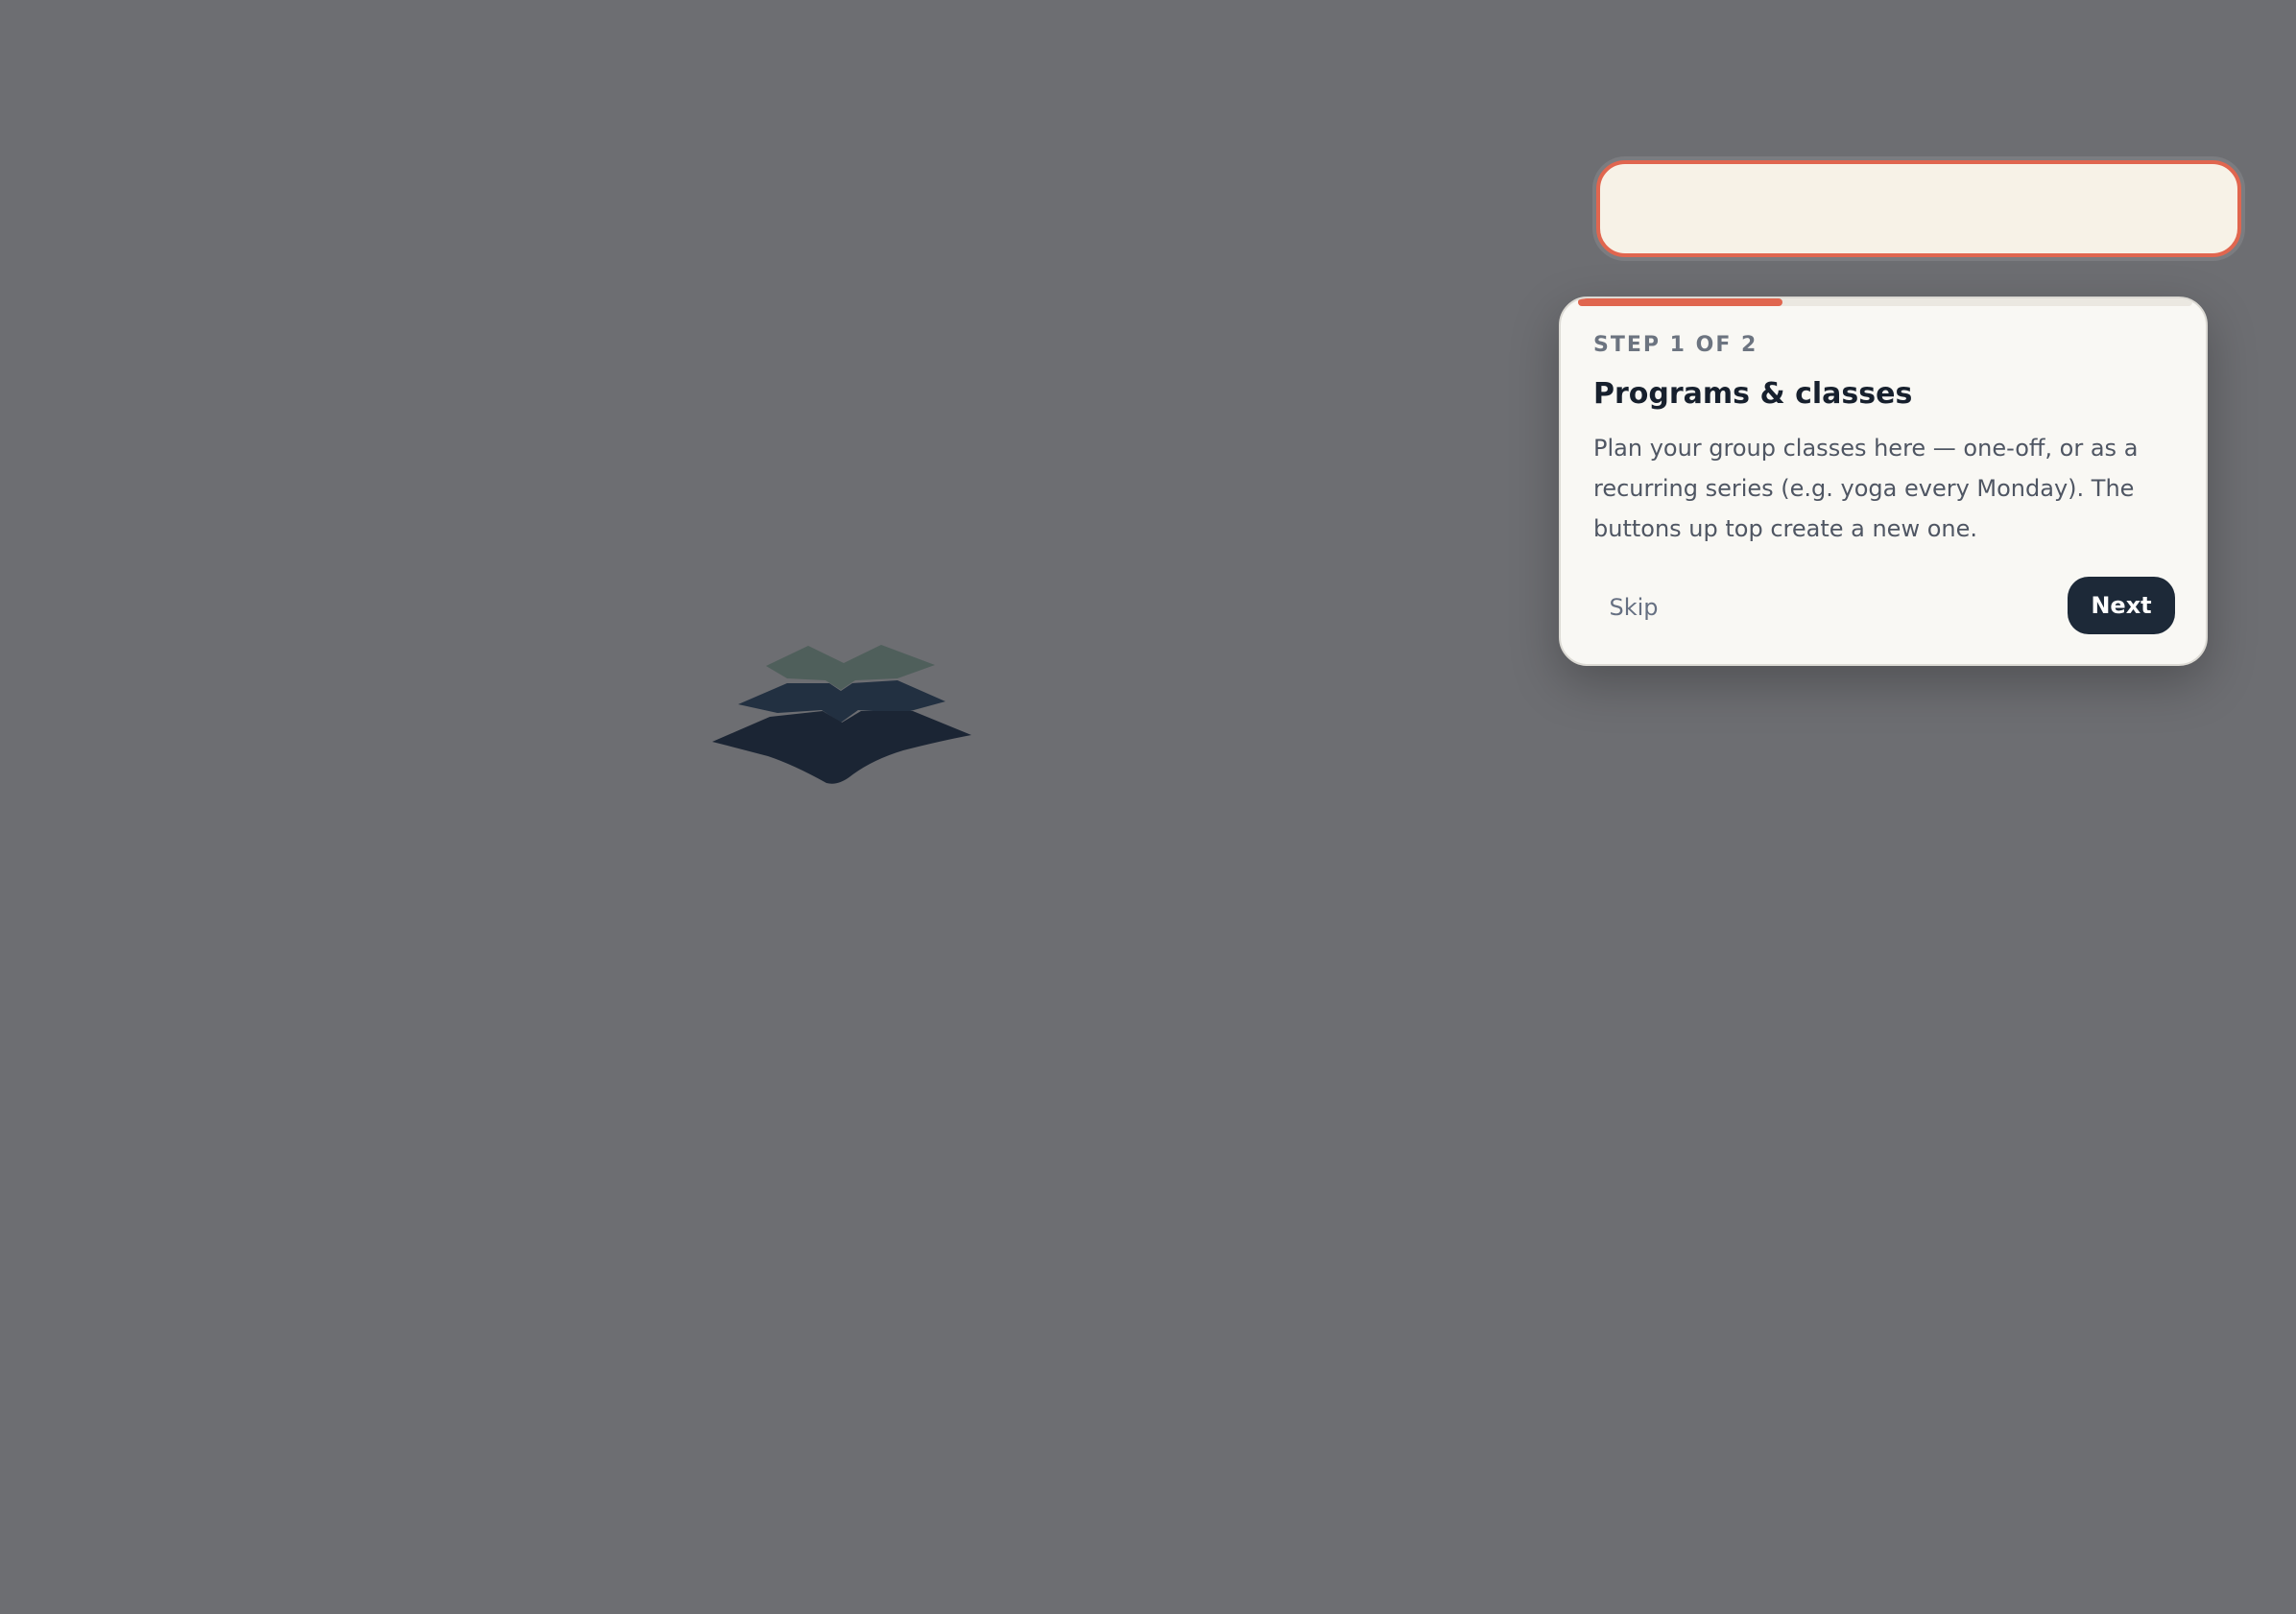 This screenshot has width=2296, height=1614. Describe the element at coordinates (1676, 345) in the screenshot. I see `tour-step-label: STEP 1 OF 2` at that location.